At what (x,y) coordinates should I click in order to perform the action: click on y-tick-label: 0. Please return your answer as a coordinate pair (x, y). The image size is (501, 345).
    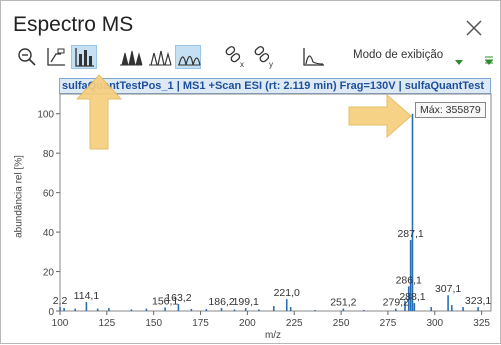
    Looking at the image, I should click on (51, 312).